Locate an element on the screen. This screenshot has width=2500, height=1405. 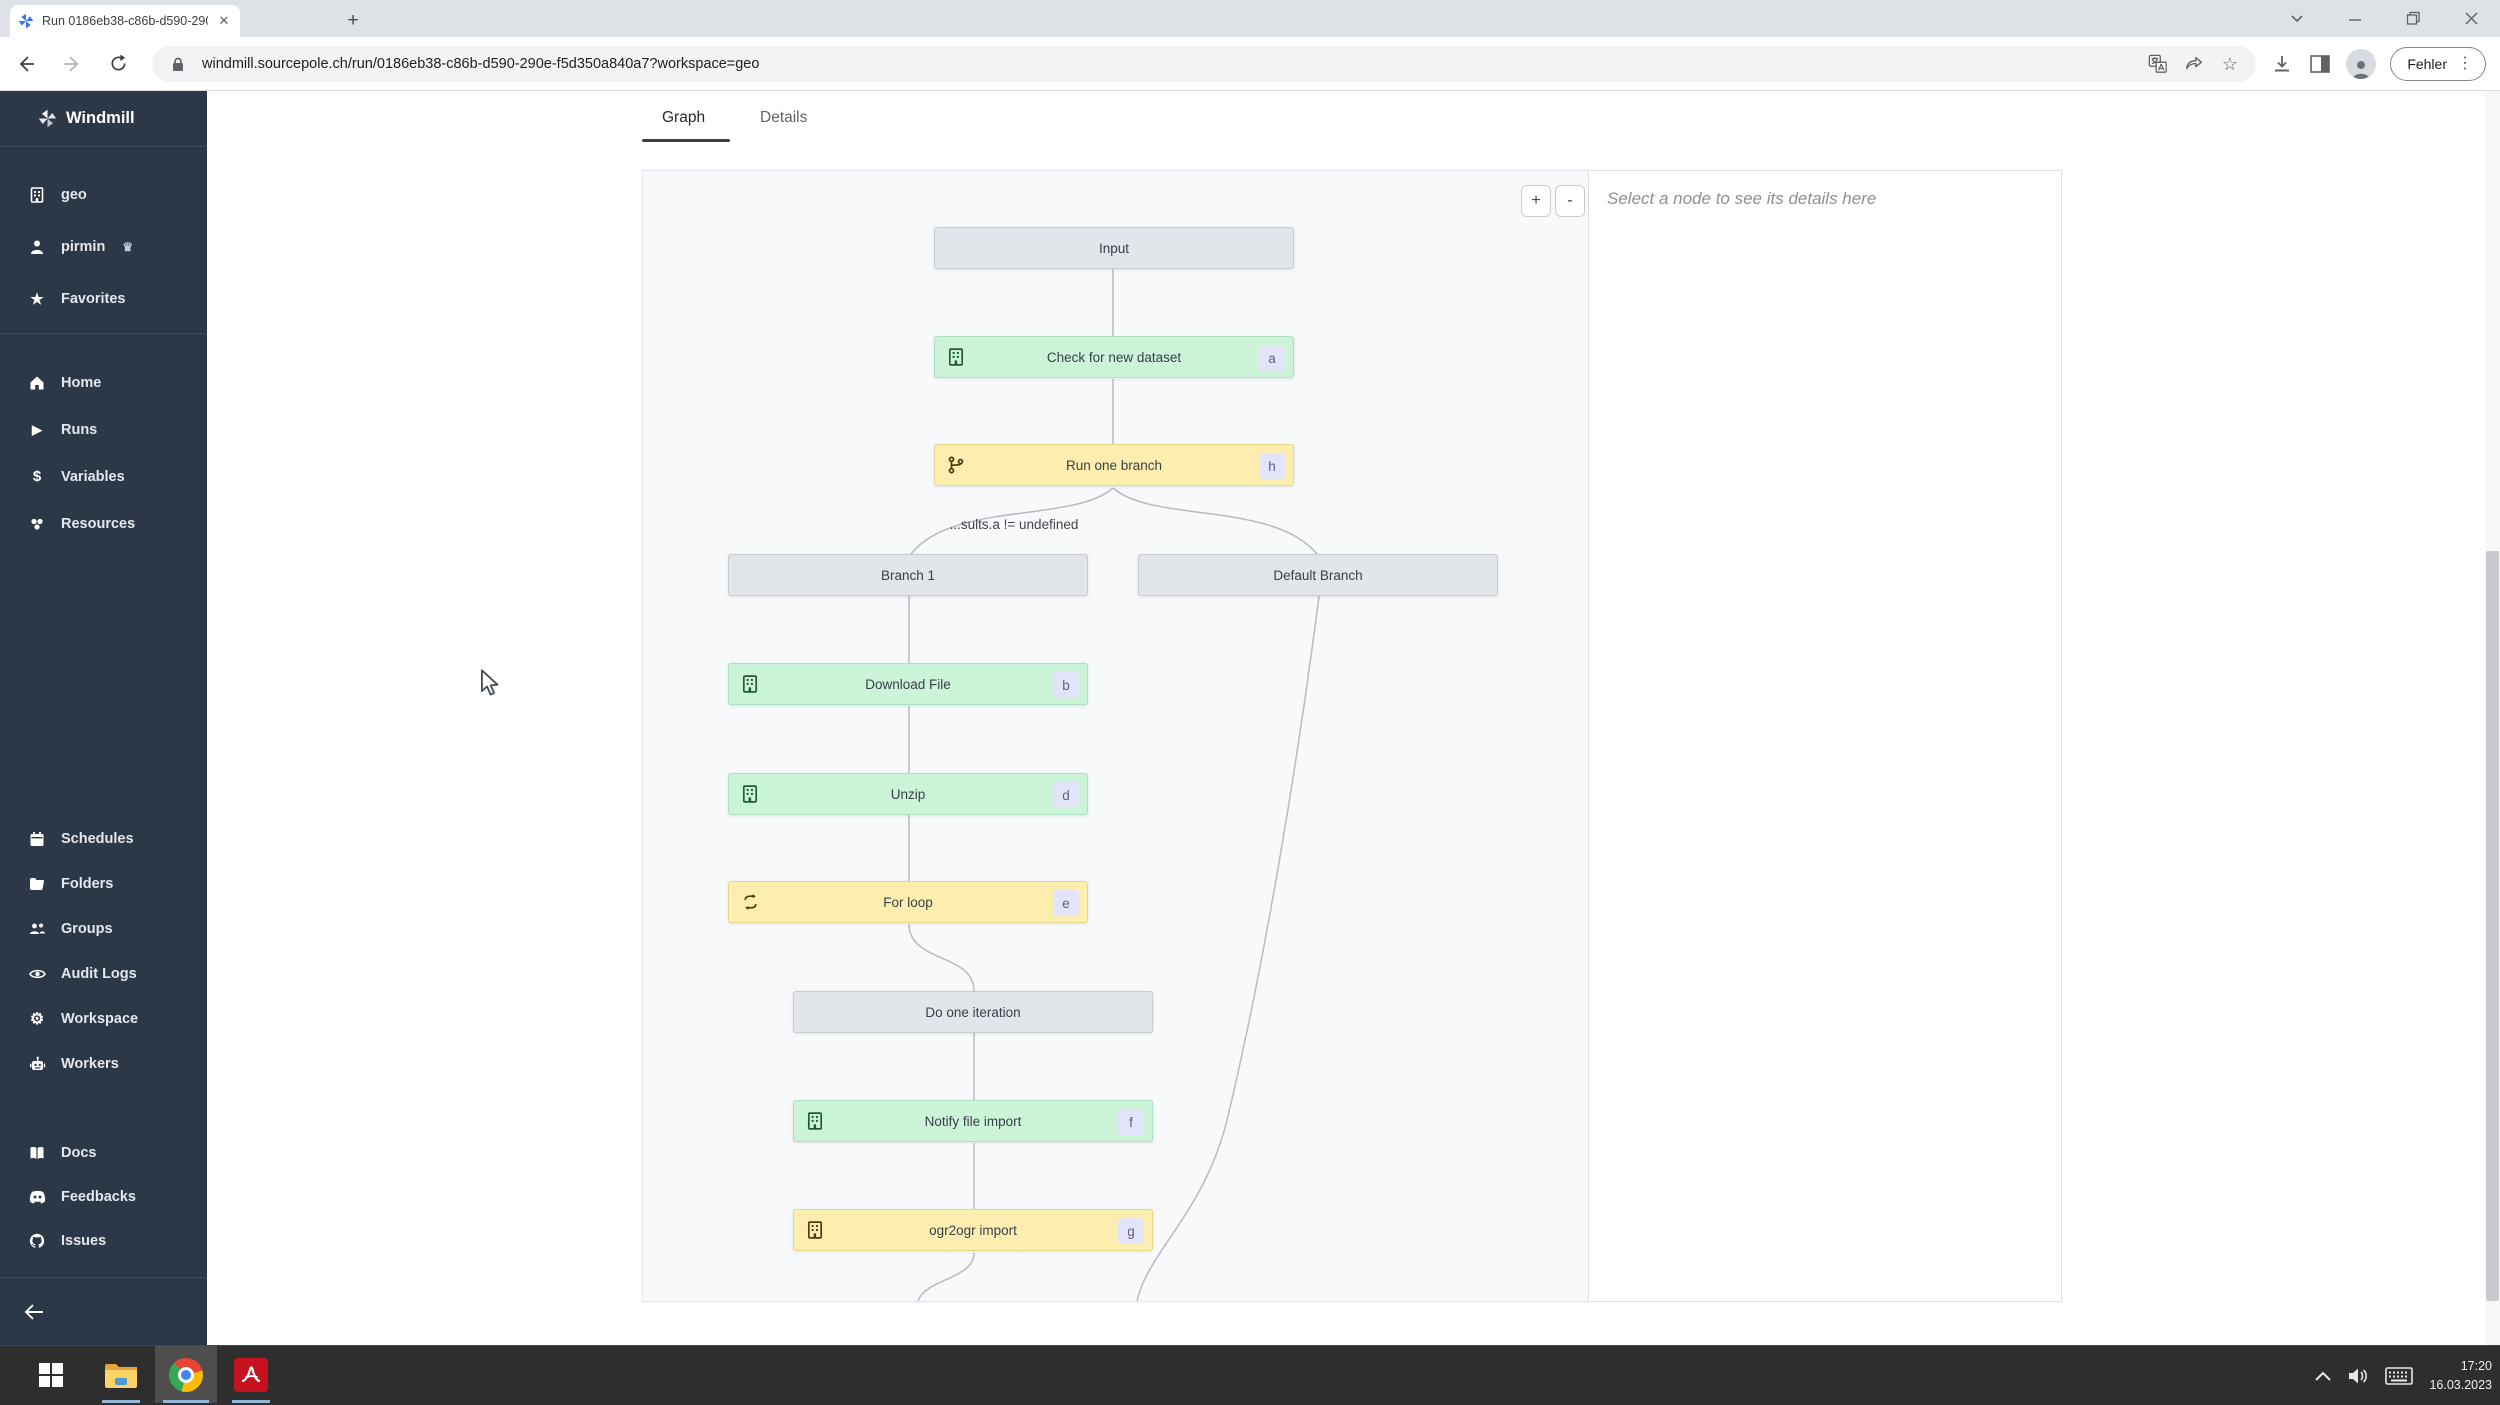
node-label: ogr2ogr import is located at coordinates (973, 1230).